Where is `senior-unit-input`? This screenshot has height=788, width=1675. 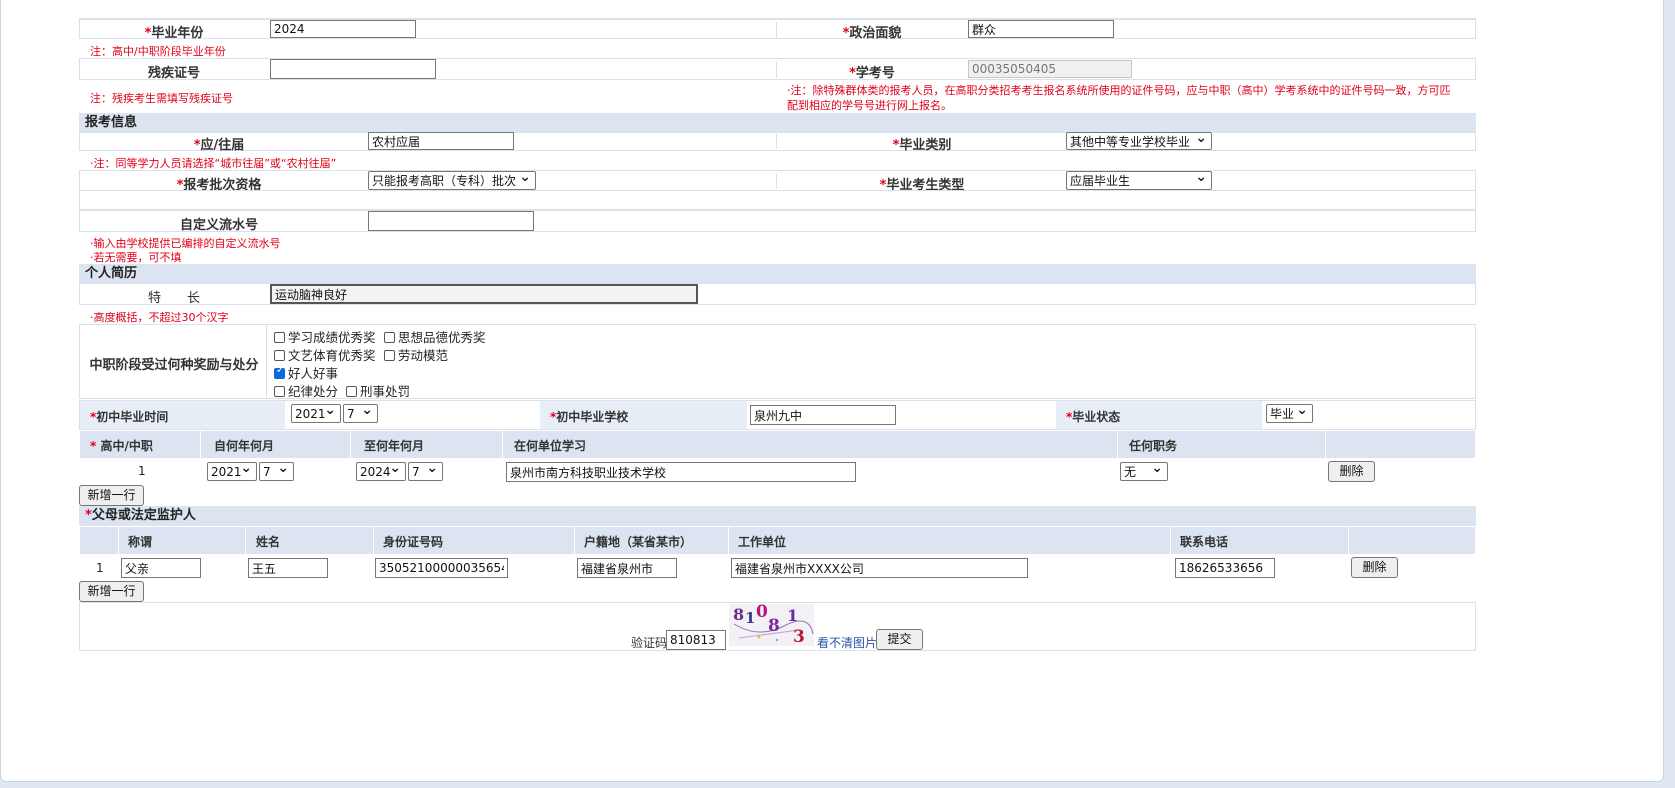 senior-unit-input is located at coordinates (681, 472).